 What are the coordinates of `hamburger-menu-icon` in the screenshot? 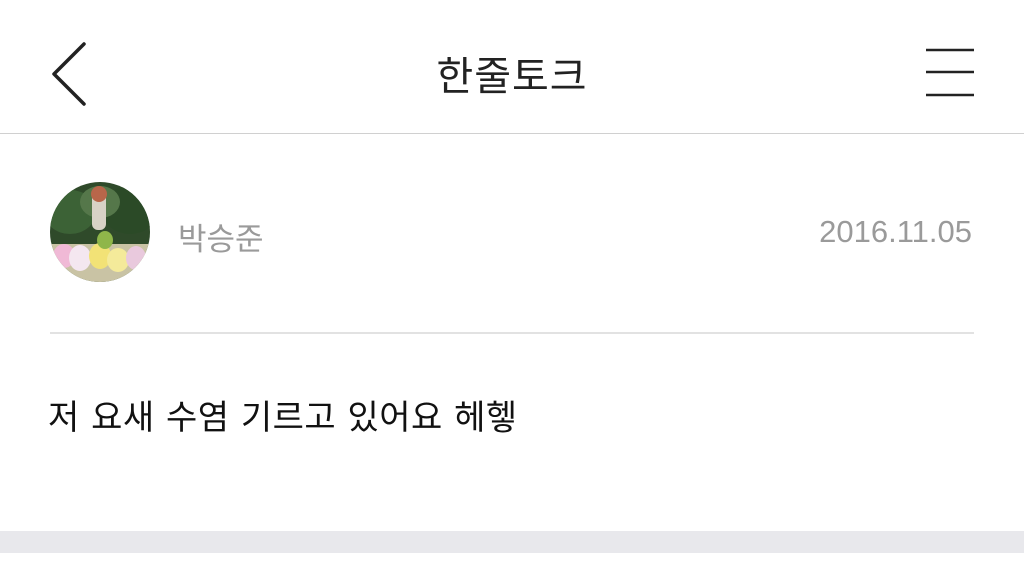 It's located at (950, 72).